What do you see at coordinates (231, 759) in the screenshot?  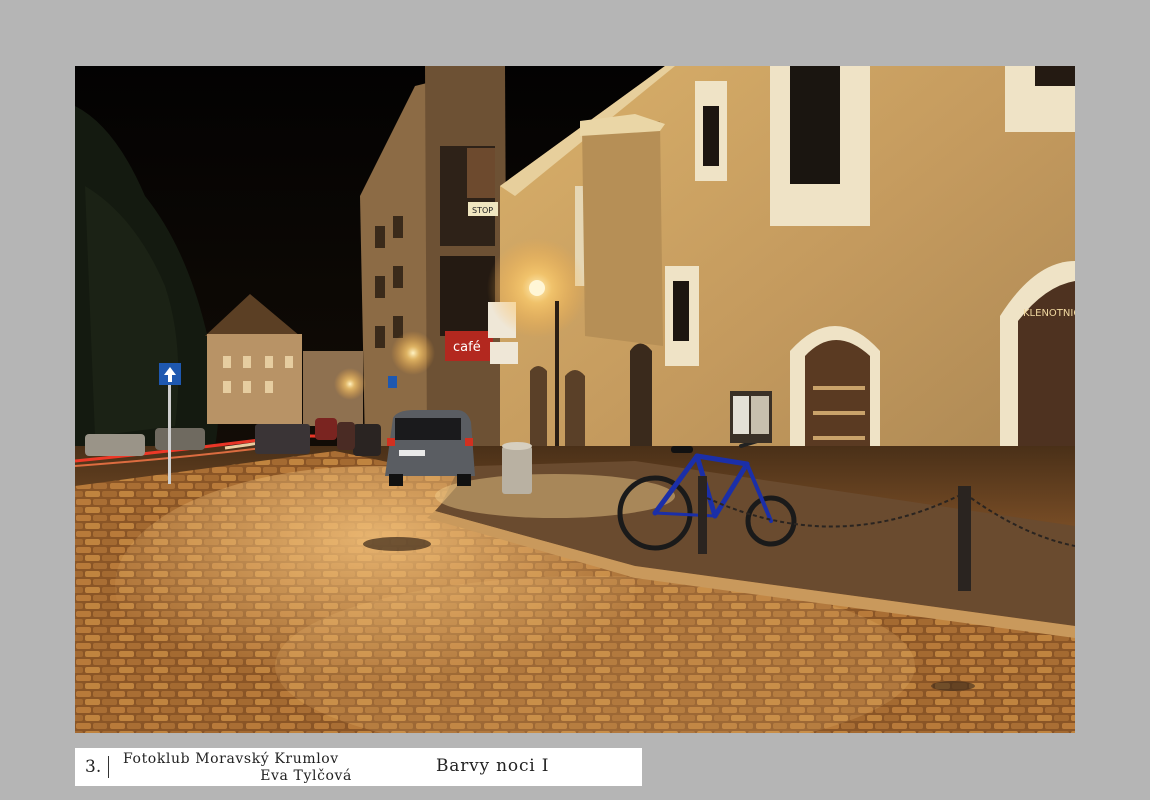 I see `club-name: Fotoklub Moravský Krumlov` at bounding box center [231, 759].